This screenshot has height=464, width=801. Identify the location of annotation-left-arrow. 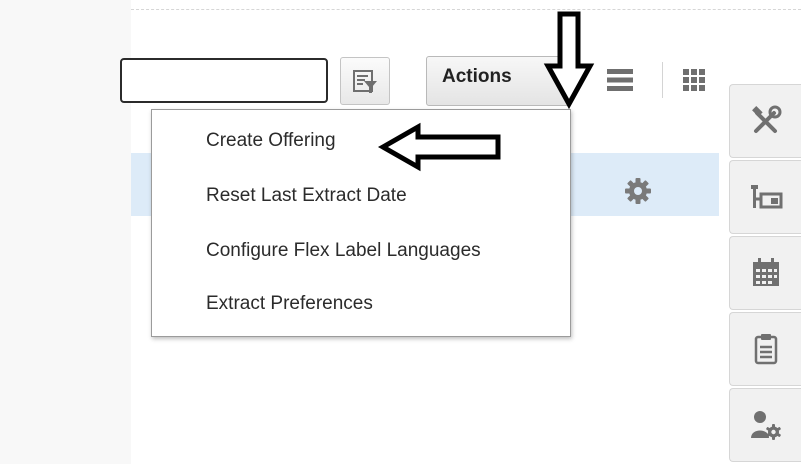
(439, 147).